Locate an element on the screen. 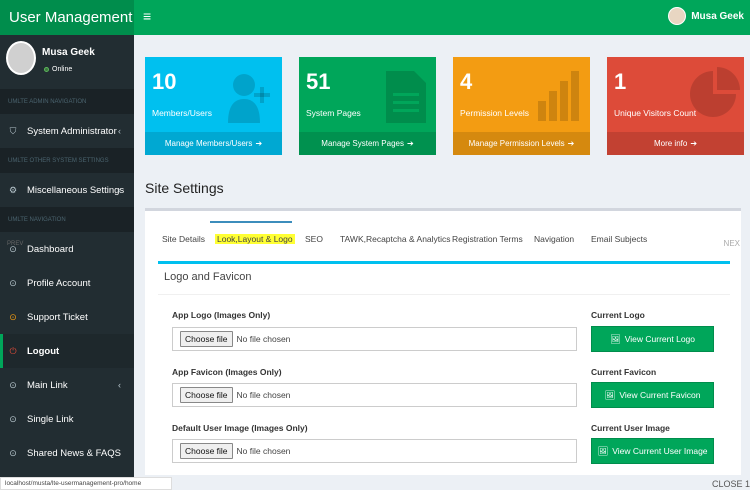 The width and height of the screenshot is (750, 490). avatar is located at coordinates (677, 16).